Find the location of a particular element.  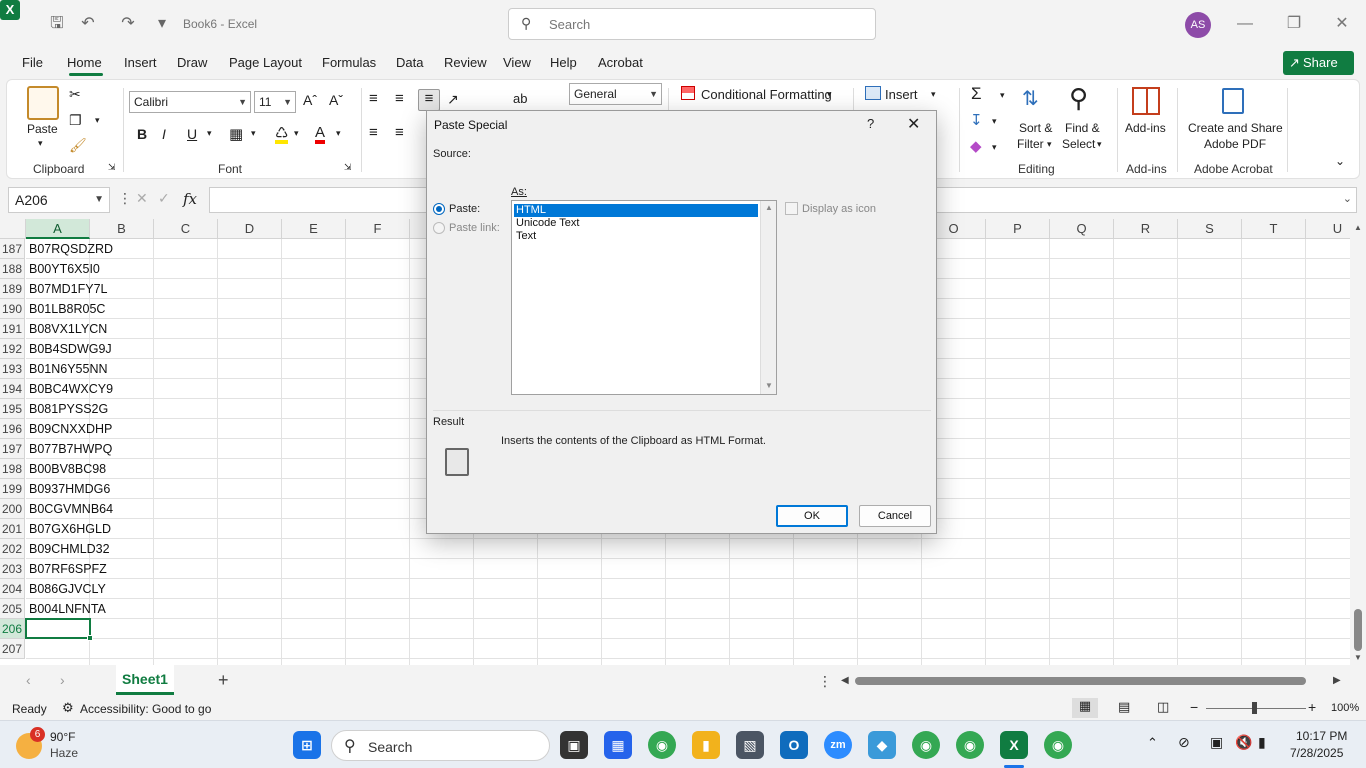

scroll-left-icon: ◀ is located at coordinates (845, 680).